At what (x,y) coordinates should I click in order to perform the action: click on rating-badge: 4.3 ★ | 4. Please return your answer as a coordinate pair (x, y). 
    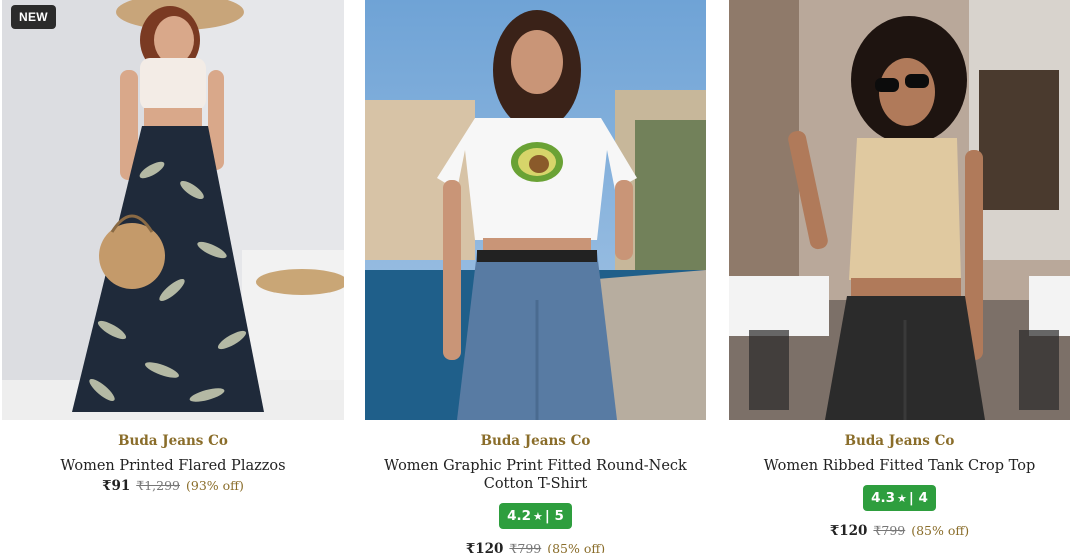
    Looking at the image, I should click on (899, 498).